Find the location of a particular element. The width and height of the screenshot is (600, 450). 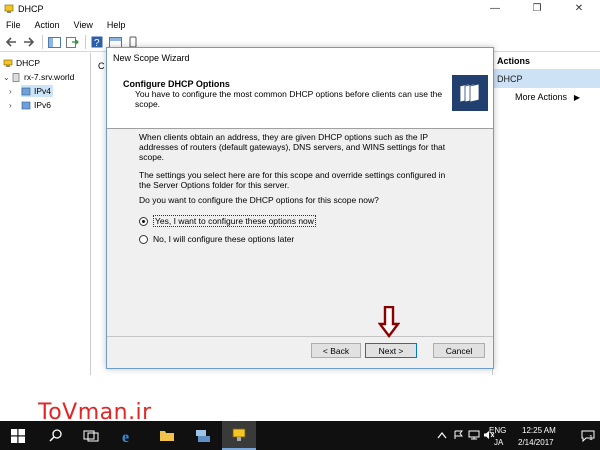

taskbar-dhcp-console is located at coordinates (239, 435).